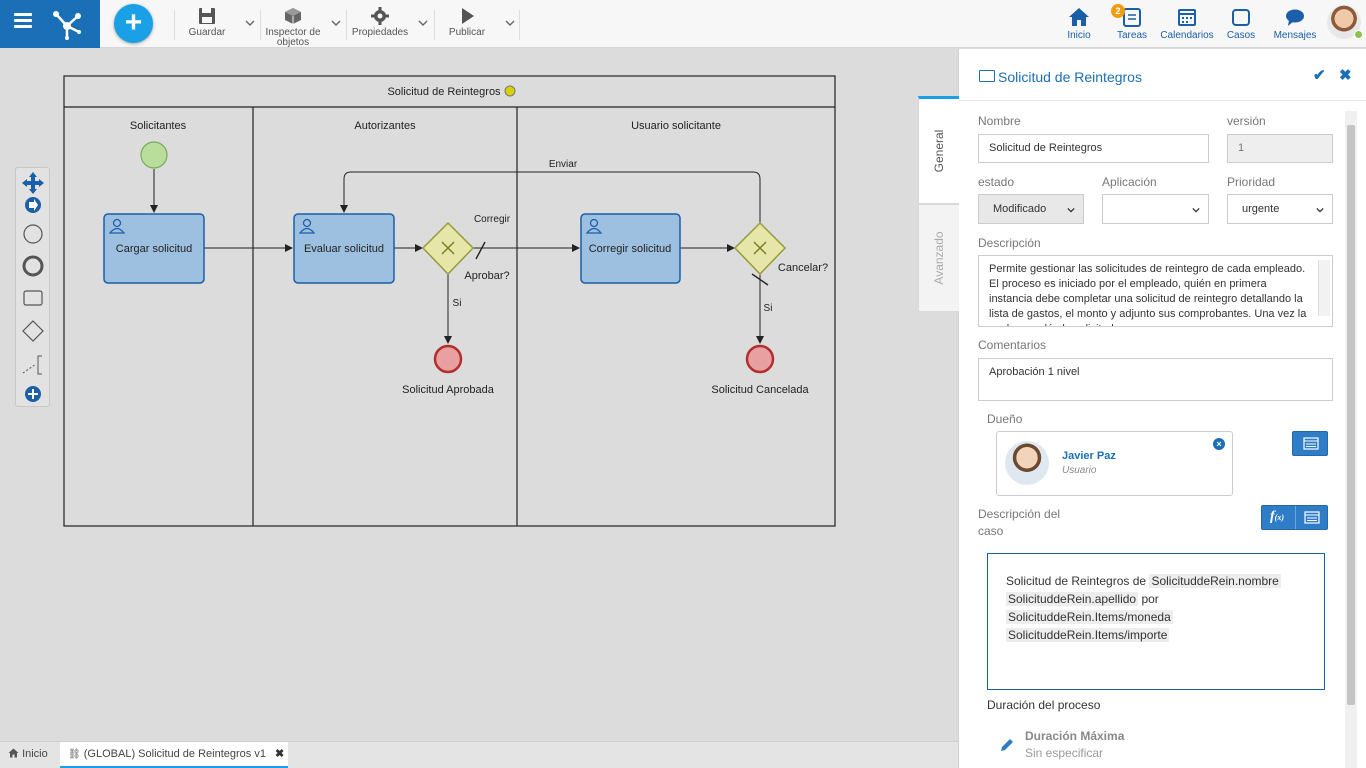  What do you see at coordinates (1155, 379) in the screenshot?
I see `comments-textarea: Aprobación 1 nivel` at bounding box center [1155, 379].